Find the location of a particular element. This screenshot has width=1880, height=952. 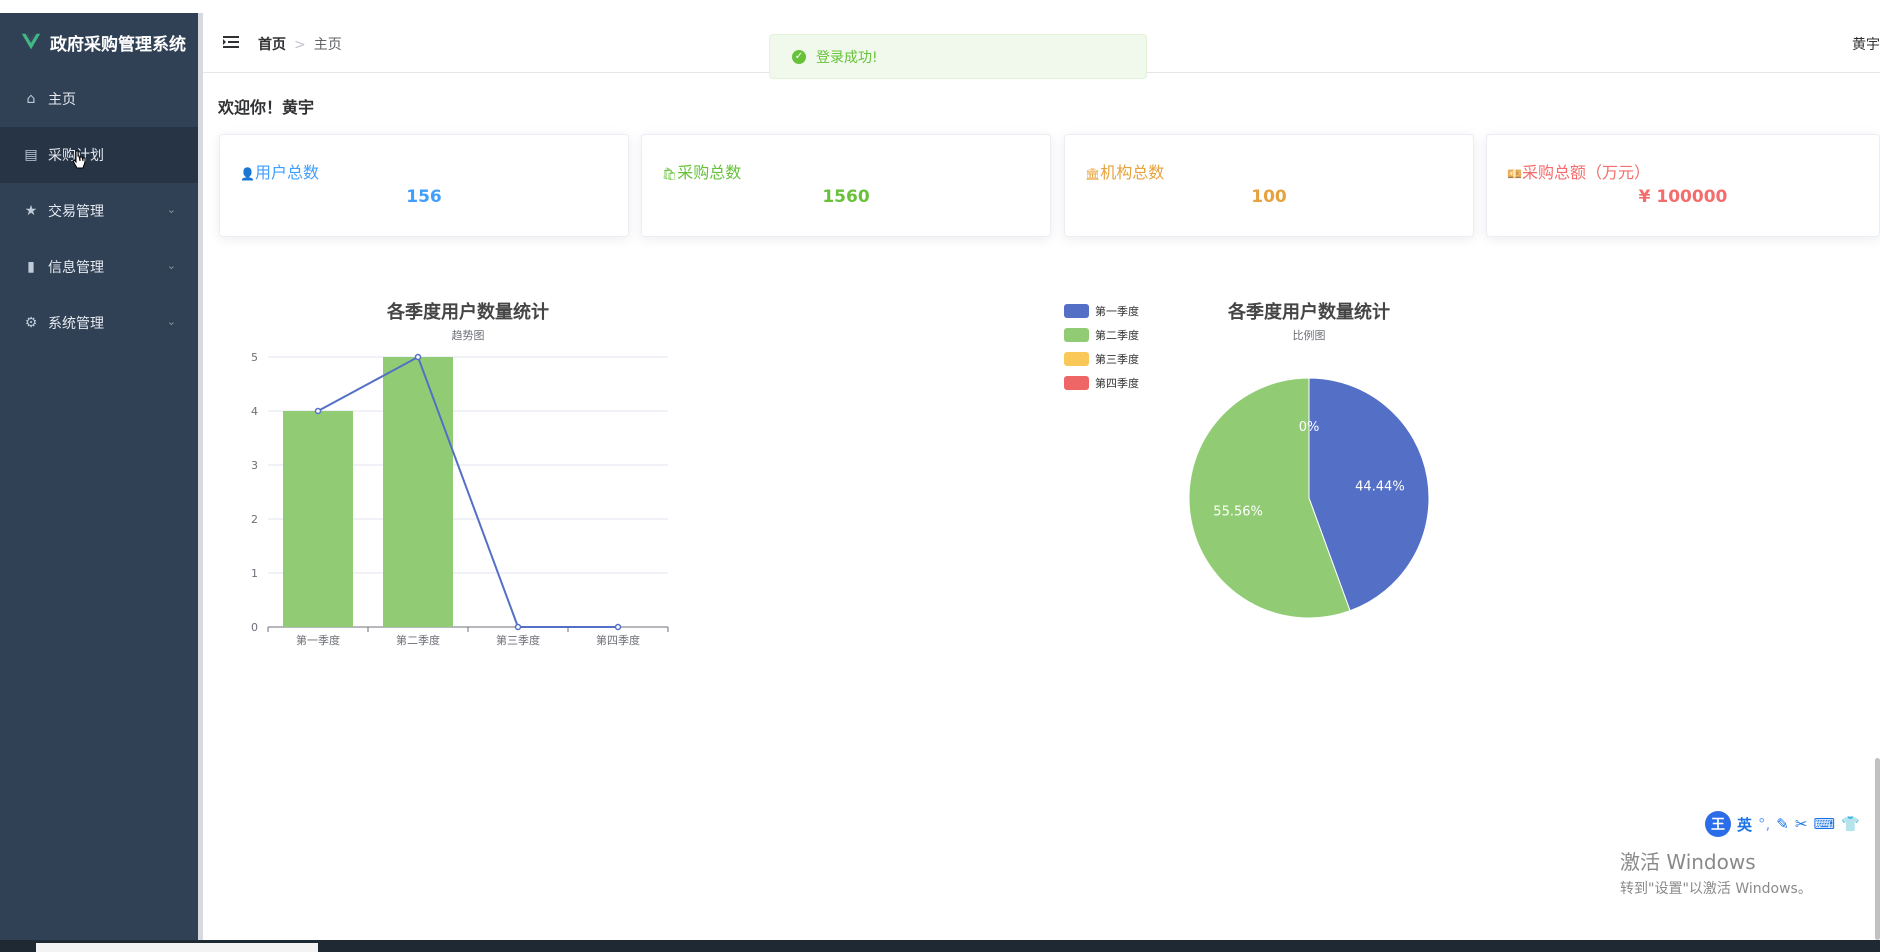

document-icon: ▤ is located at coordinates (31, 155).